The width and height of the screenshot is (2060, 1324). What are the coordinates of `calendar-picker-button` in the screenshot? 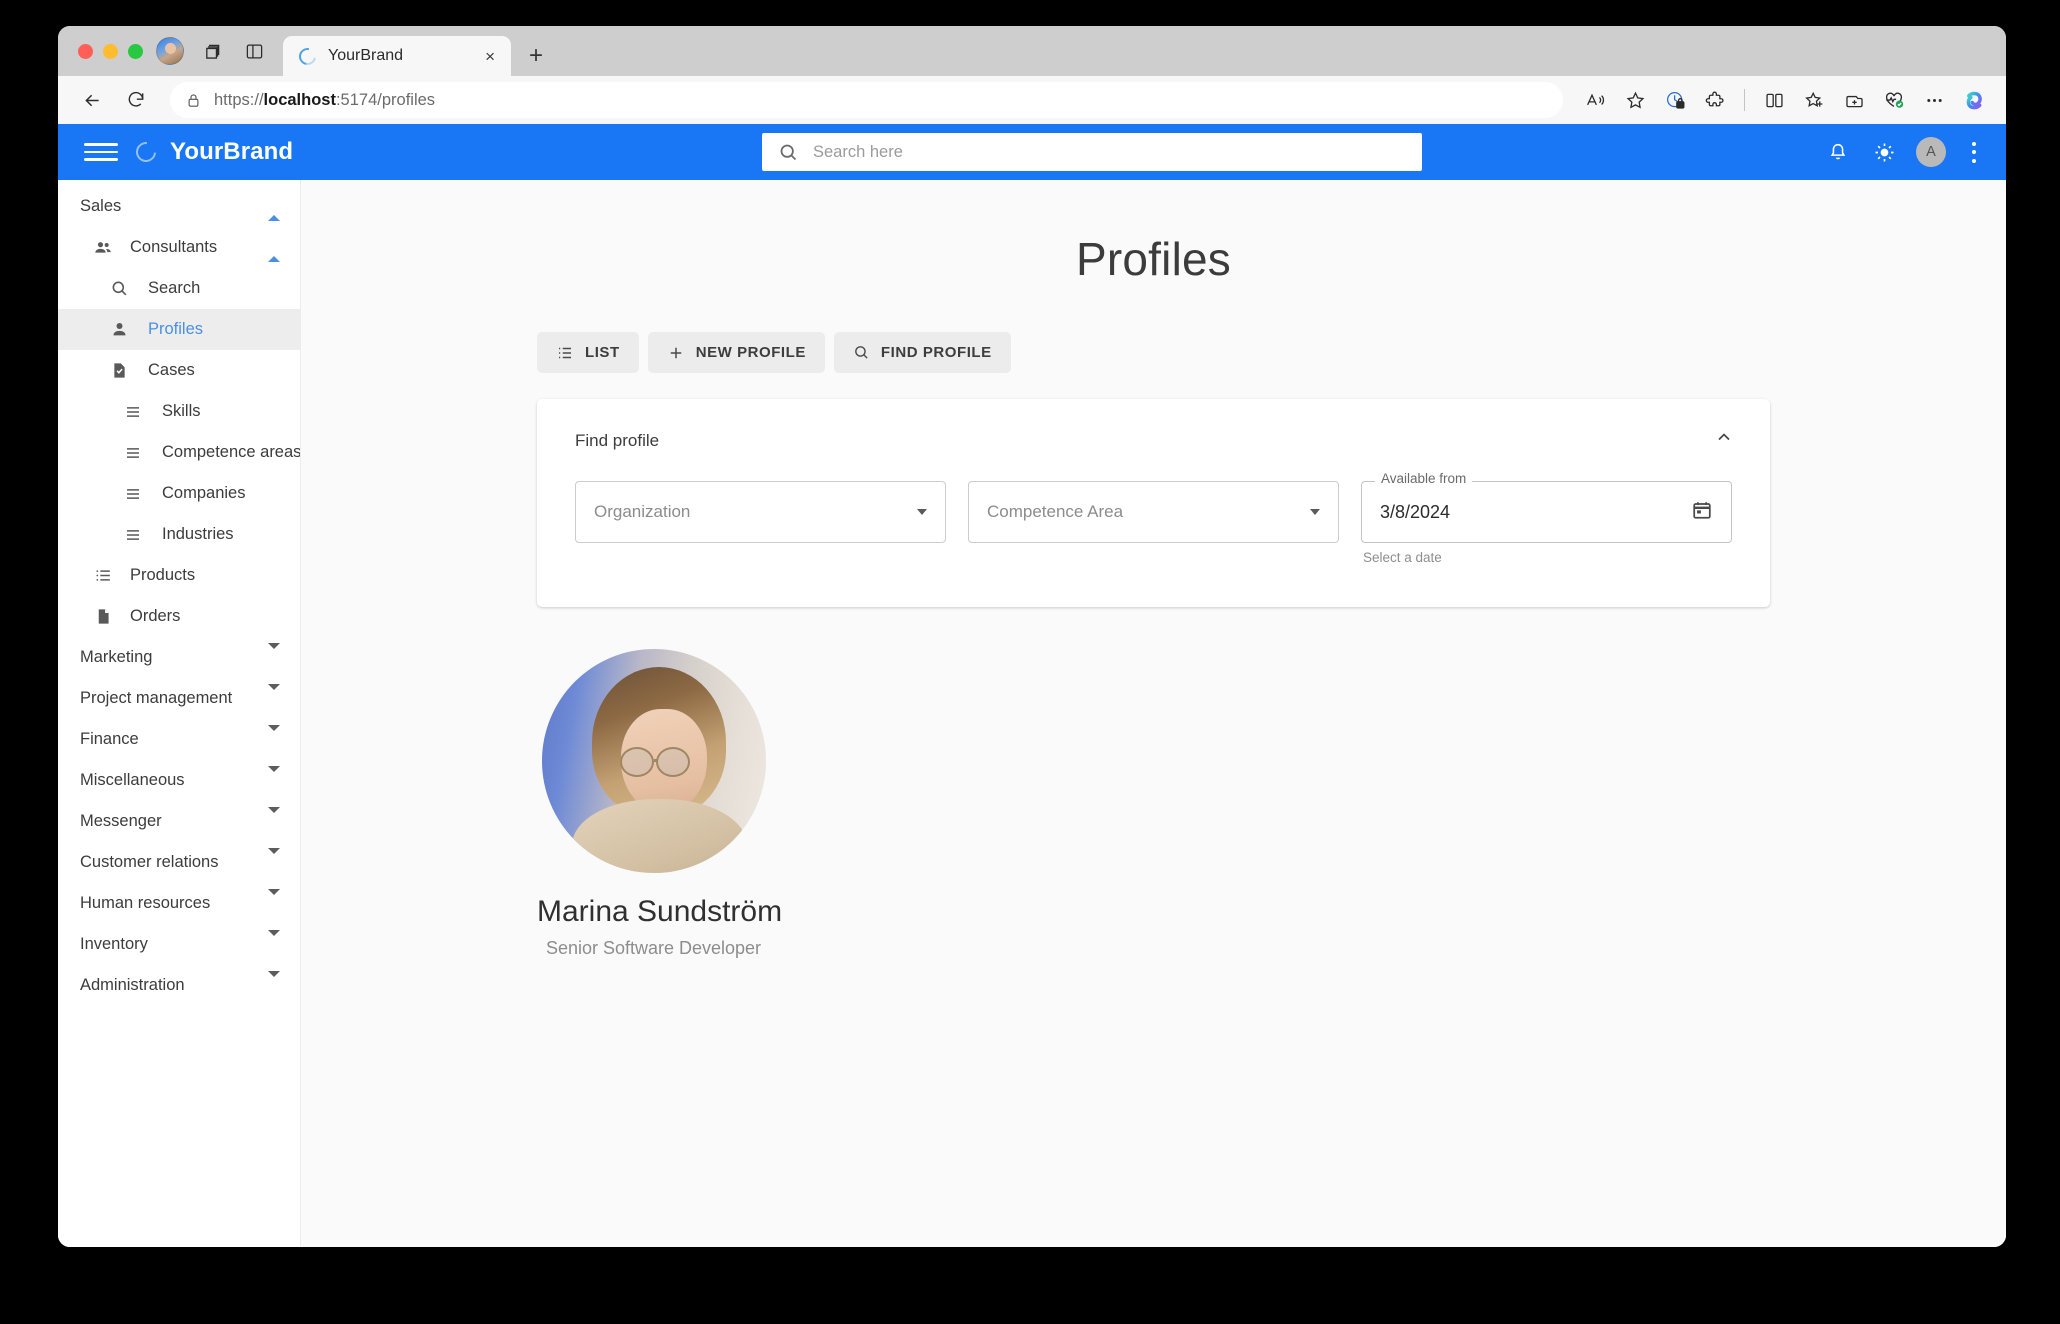 It's located at (1702, 512).